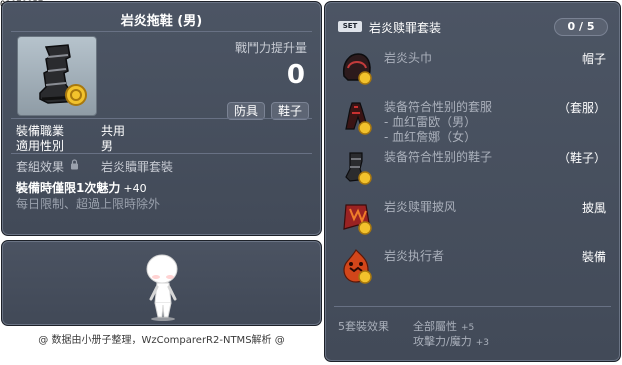  I want to click on set-item: 装备符合性别的套服 - 血红雷欧（男） - 血红詹娜（女） （套服）, so click(472, 123).